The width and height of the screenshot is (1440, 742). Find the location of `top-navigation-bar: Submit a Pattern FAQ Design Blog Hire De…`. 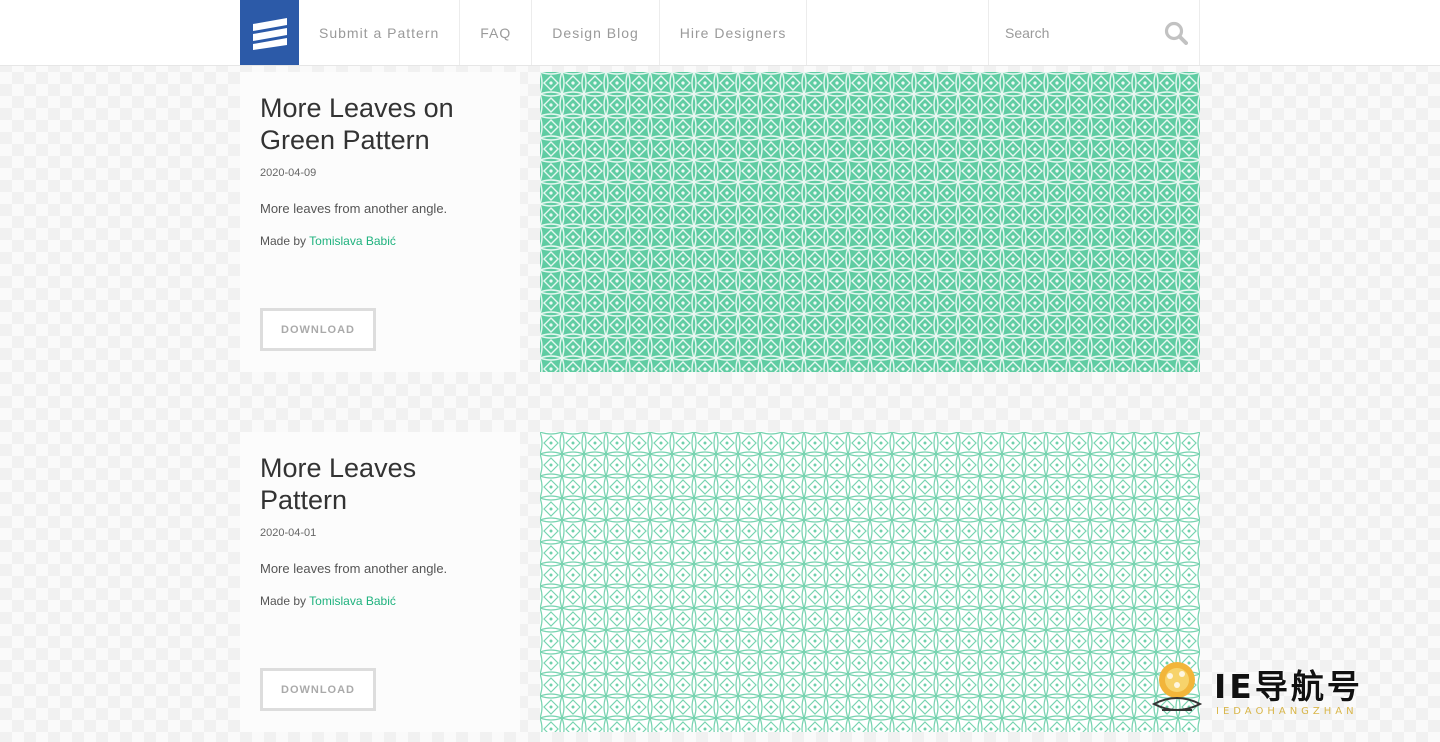

top-navigation-bar: Submit a Pattern FAQ Design Blog Hire De… is located at coordinates (720, 33).